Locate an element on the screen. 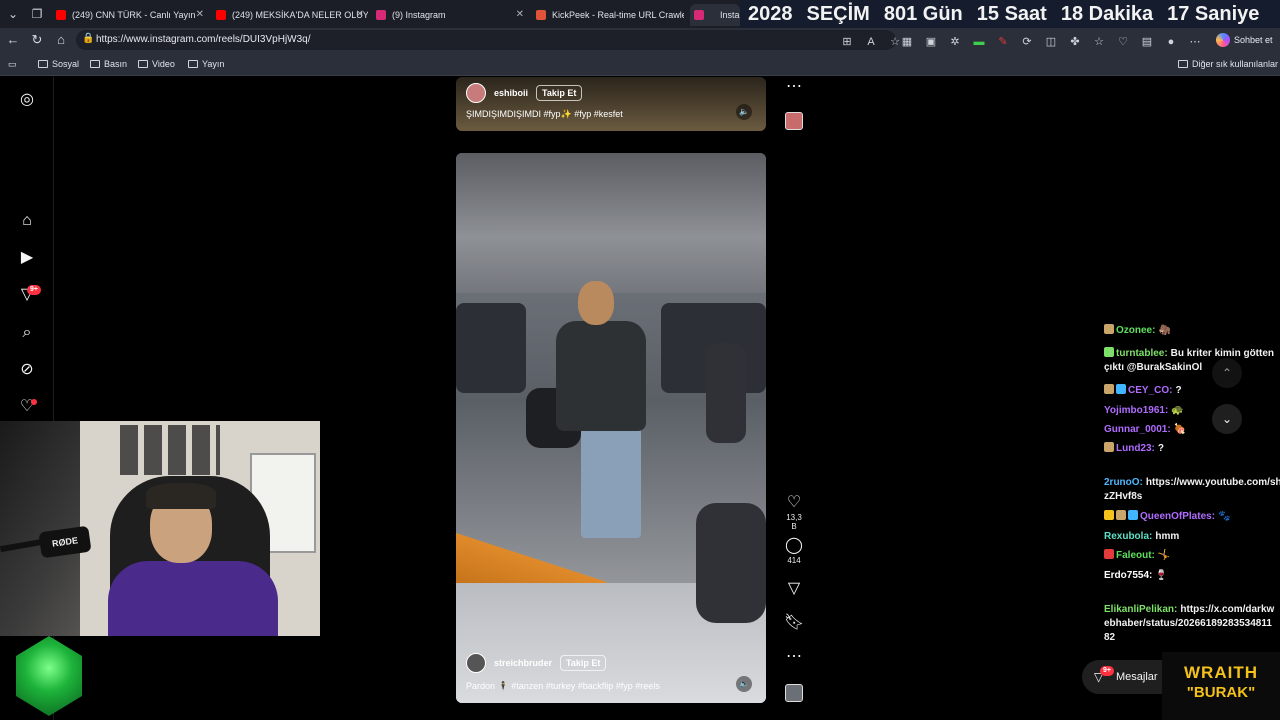 This screenshot has width=1280, height=720. video-dancer-legs is located at coordinates (611, 483).